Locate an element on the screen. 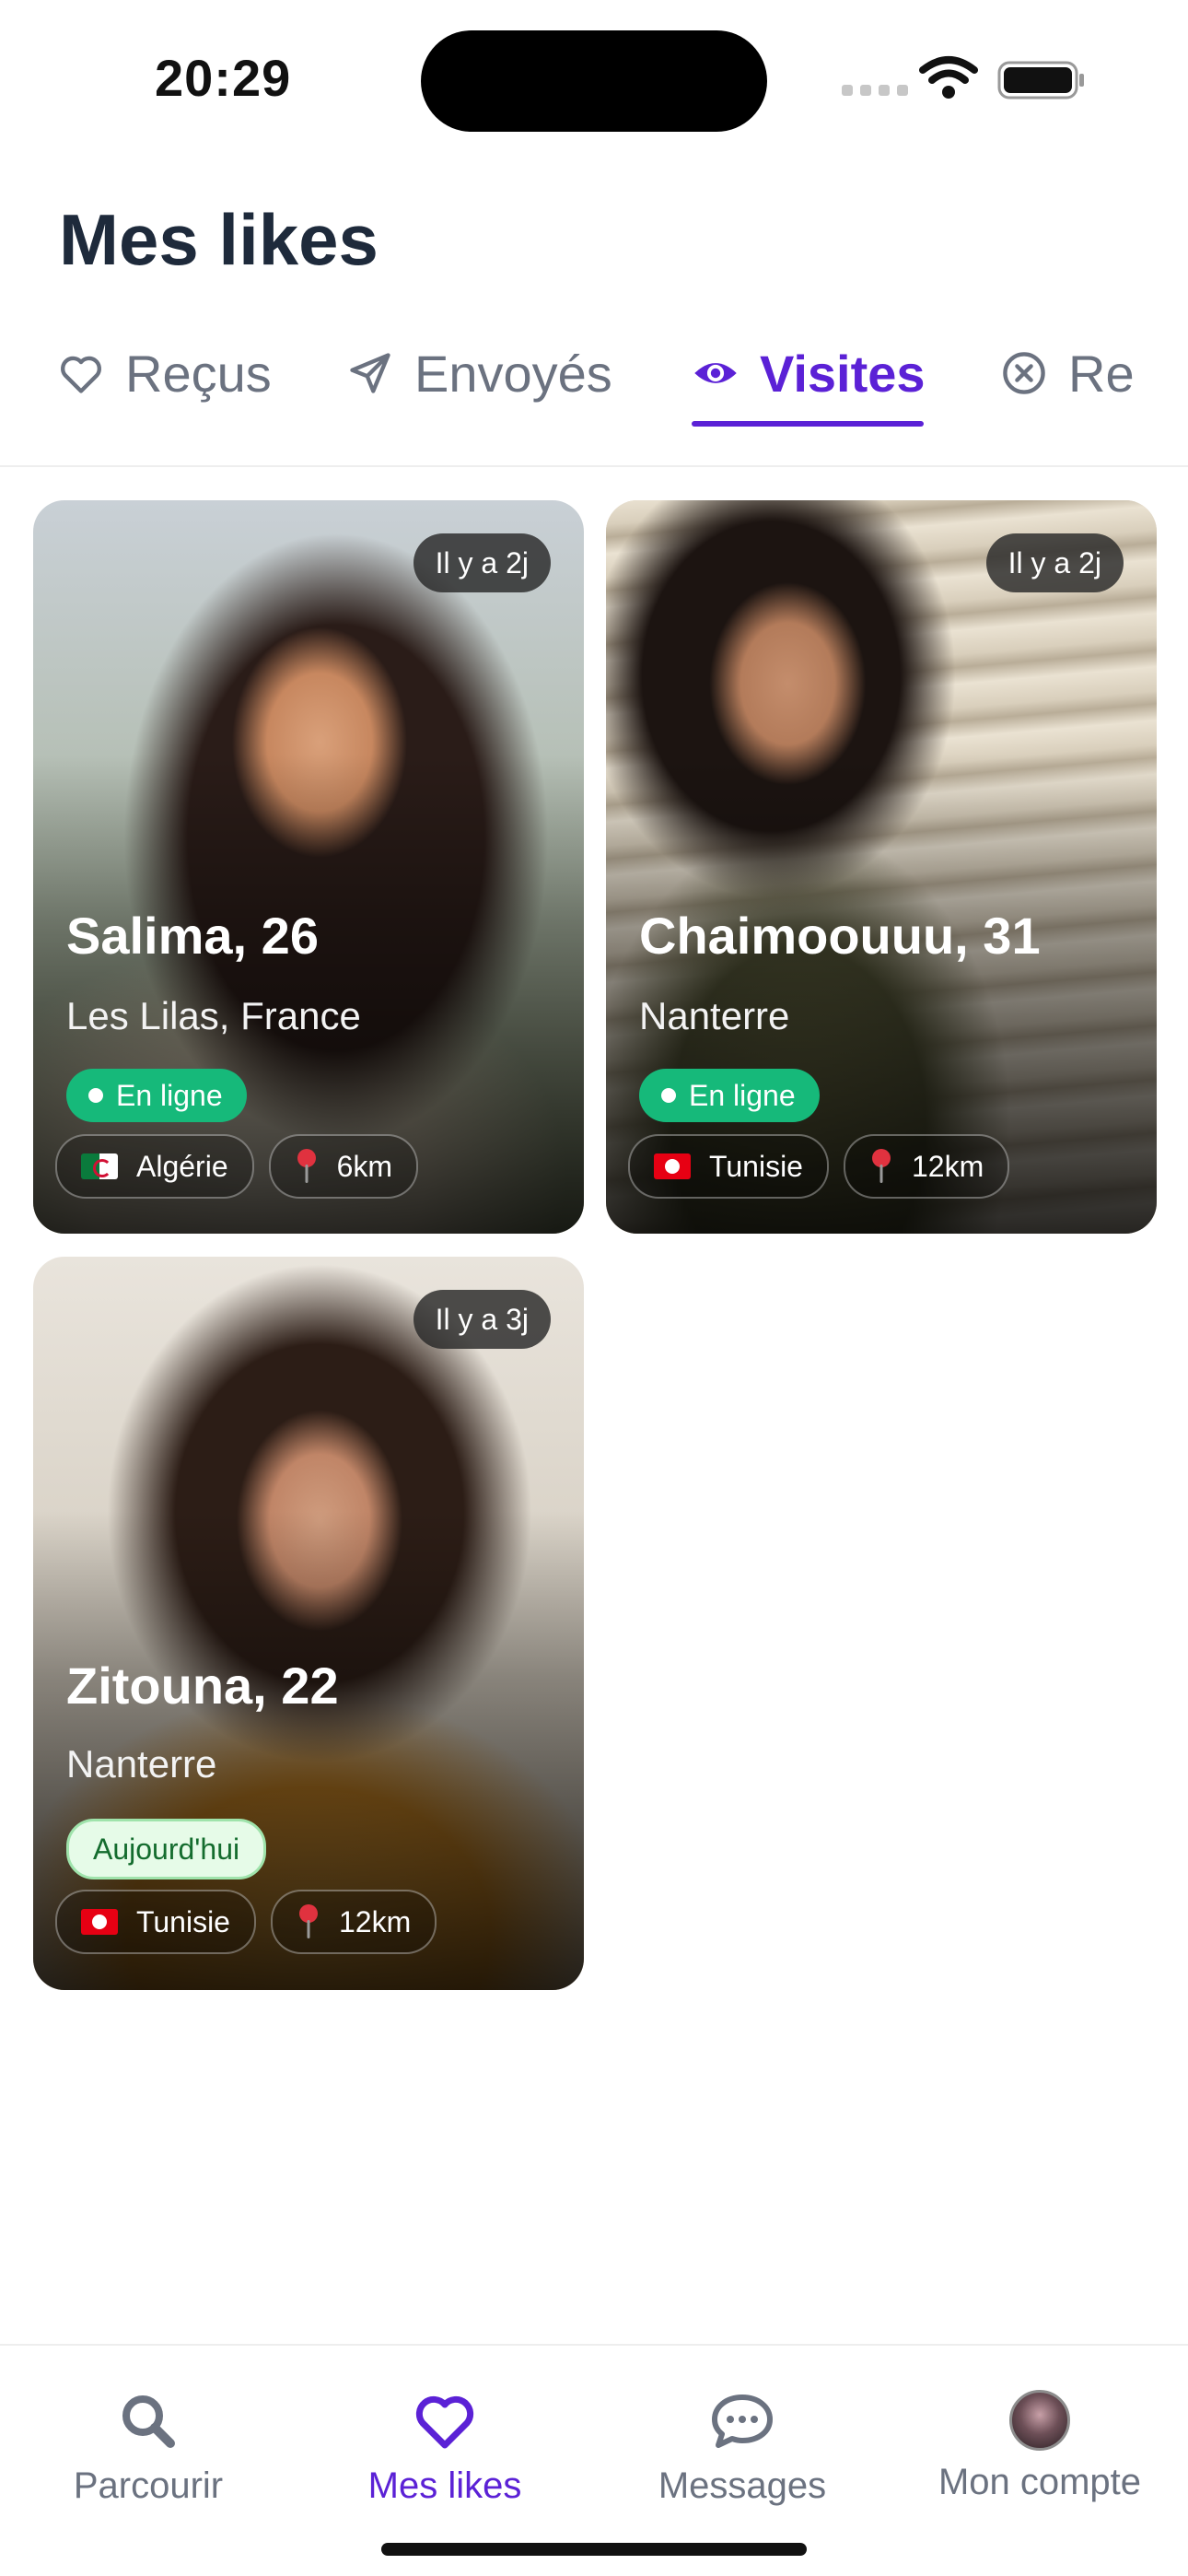 The width and height of the screenshot is (1188, 2576). tab-label: Re is located at coordinates (1101, 373).